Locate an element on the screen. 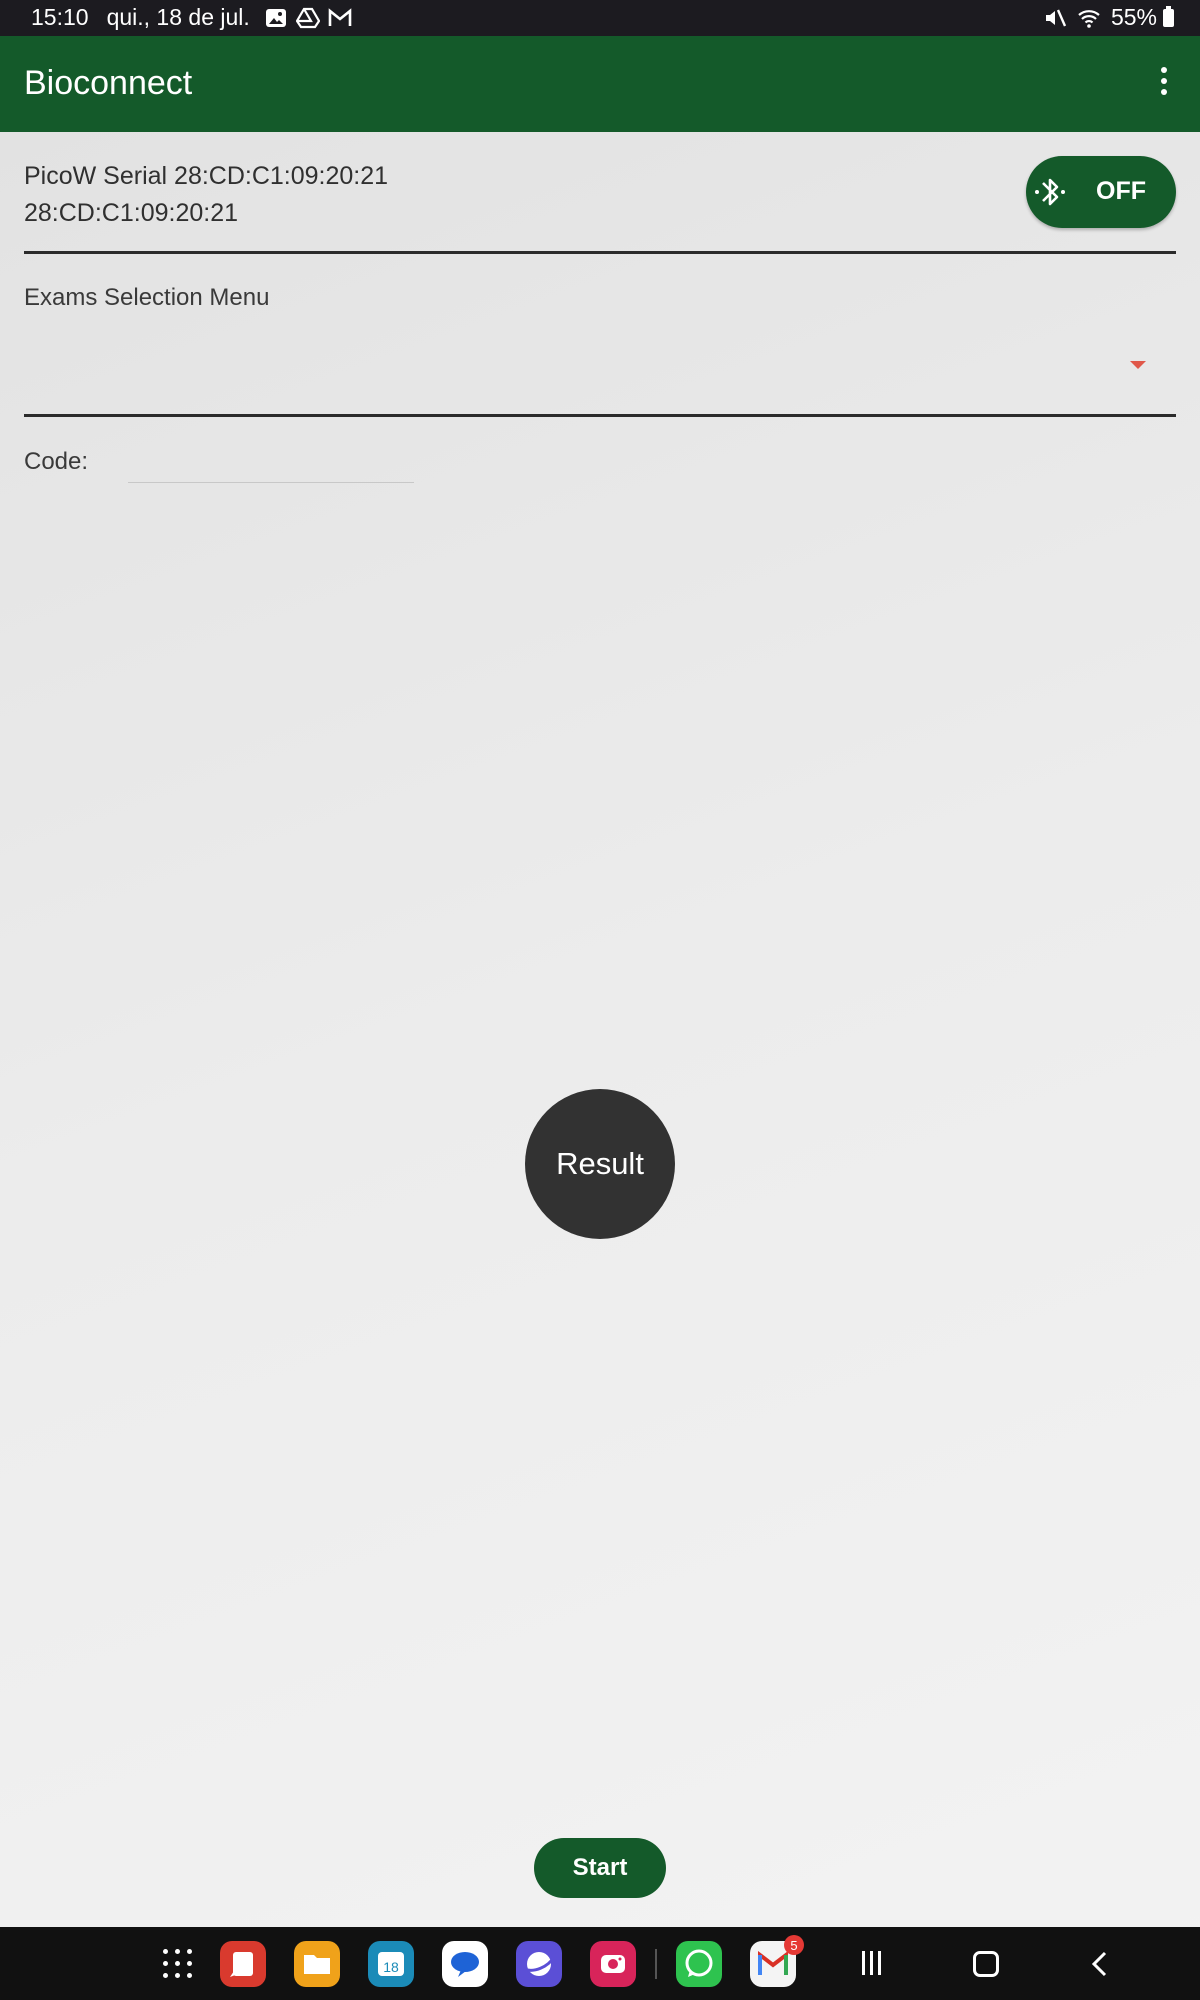  notification-badge: 5 is located at coordinates (794, 1945).